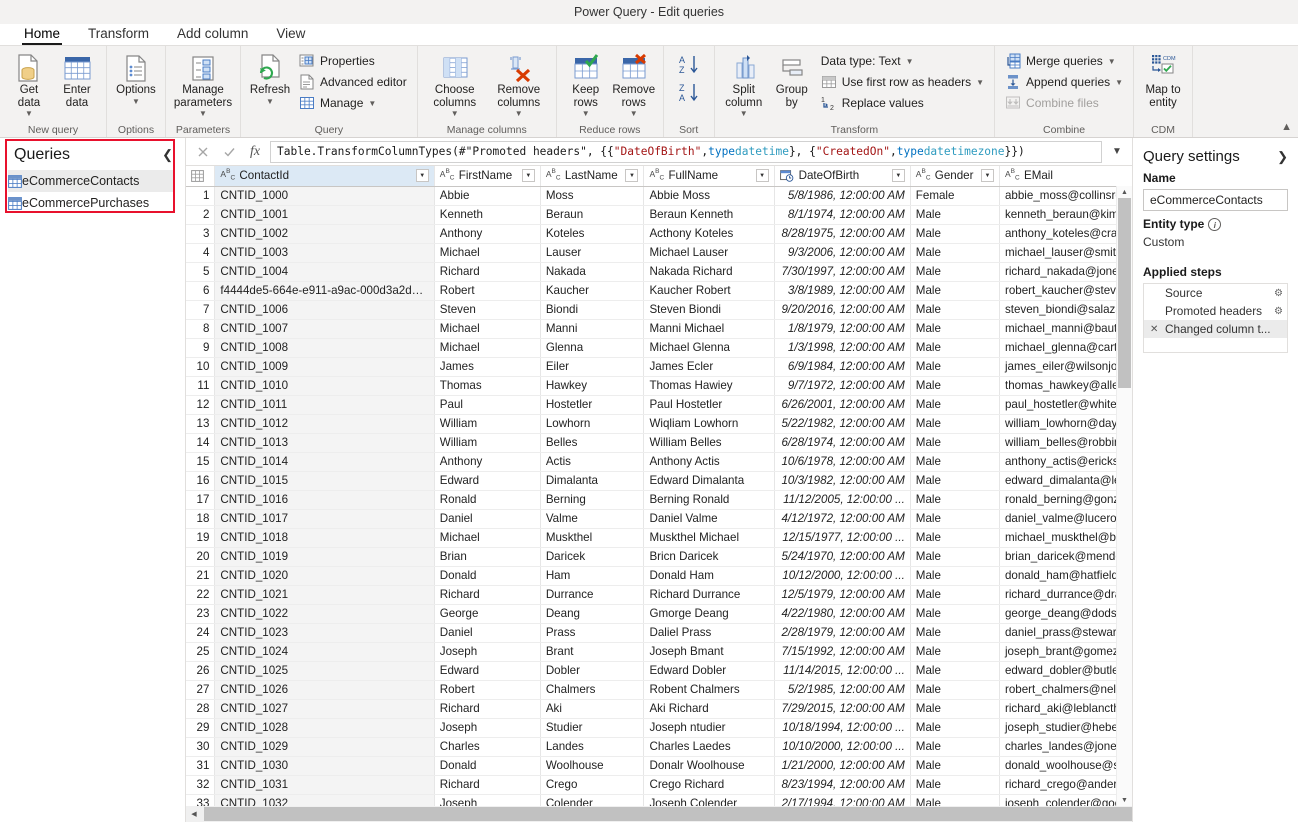 The height and width of the screenshot is (823, 1298). What do you see at coordinates (842, 310) in the screenshot?
I see `cell-dateofbirth: 9/20/2016, 12:00:00 AM` at bounding box center [842, 310].